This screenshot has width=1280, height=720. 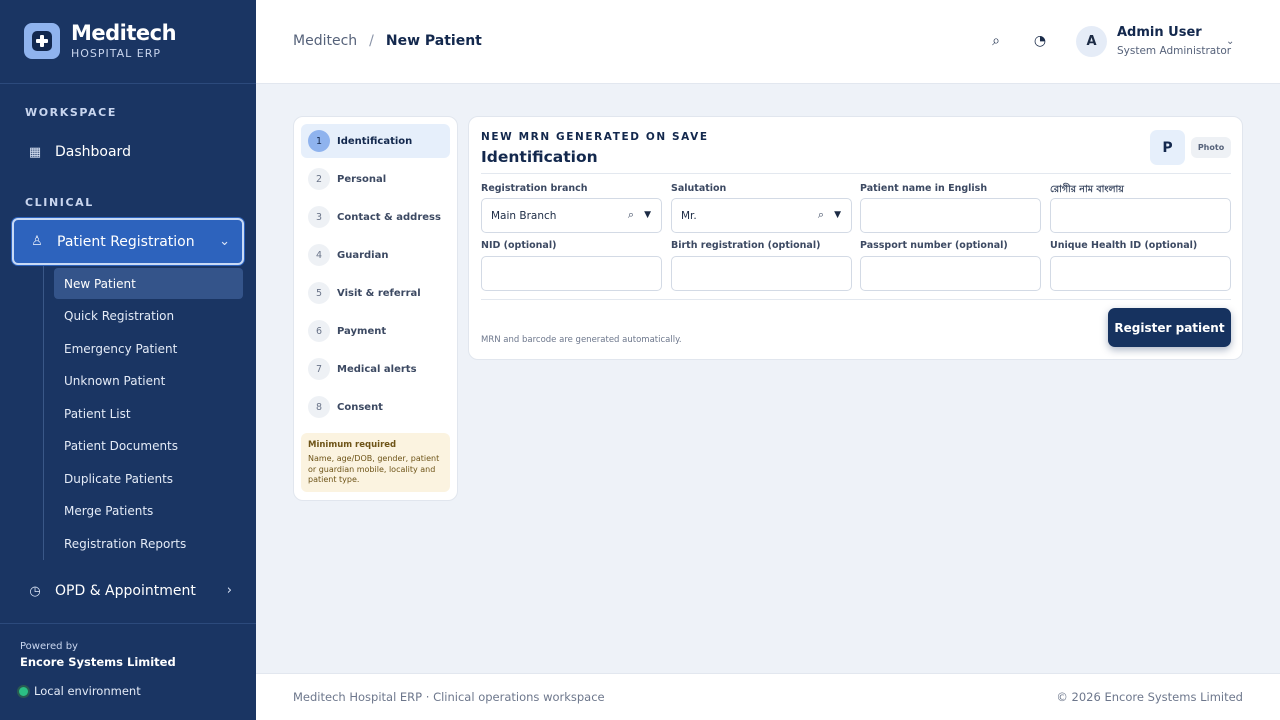 I want to click on step-number: 1, so click(x=319, y=141).